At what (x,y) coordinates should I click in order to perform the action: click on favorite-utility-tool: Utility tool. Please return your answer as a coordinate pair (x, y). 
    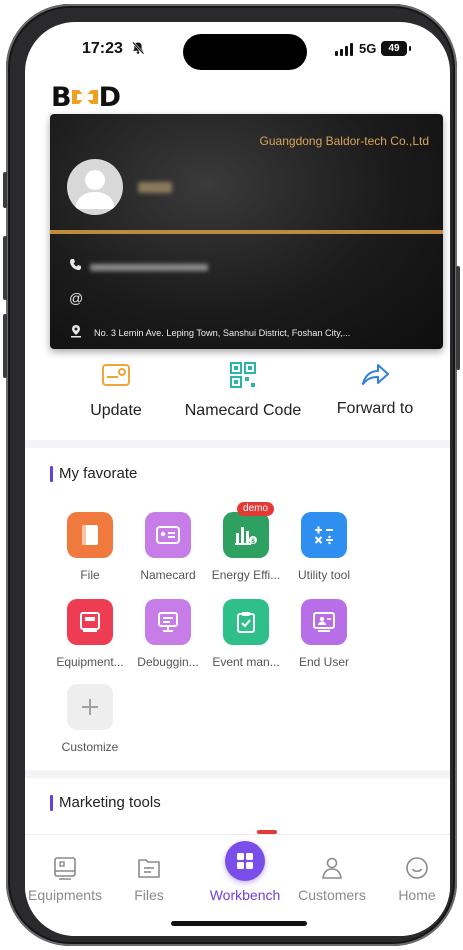
    Looking at the image, I should click on (324, 547).